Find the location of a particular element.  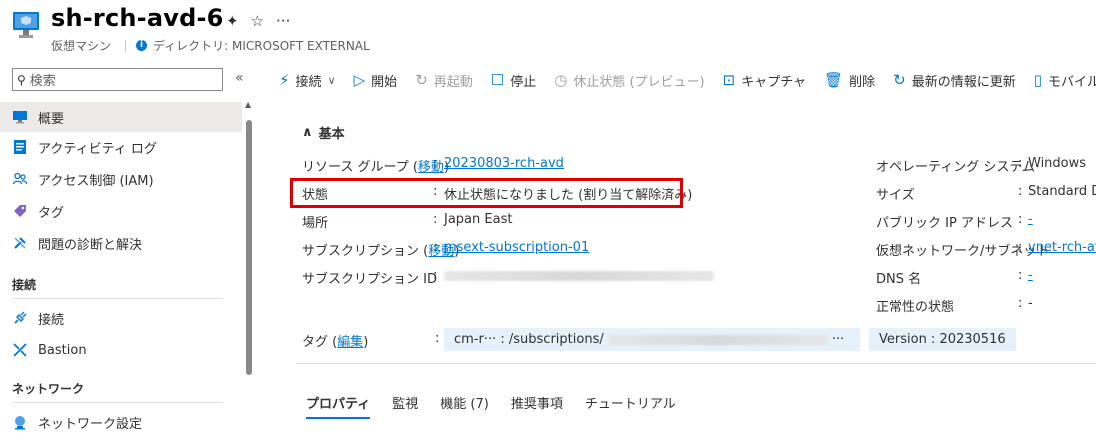

sidebar-item-network-settings: ネットワーク設定 is located at coordinates (121, 422).